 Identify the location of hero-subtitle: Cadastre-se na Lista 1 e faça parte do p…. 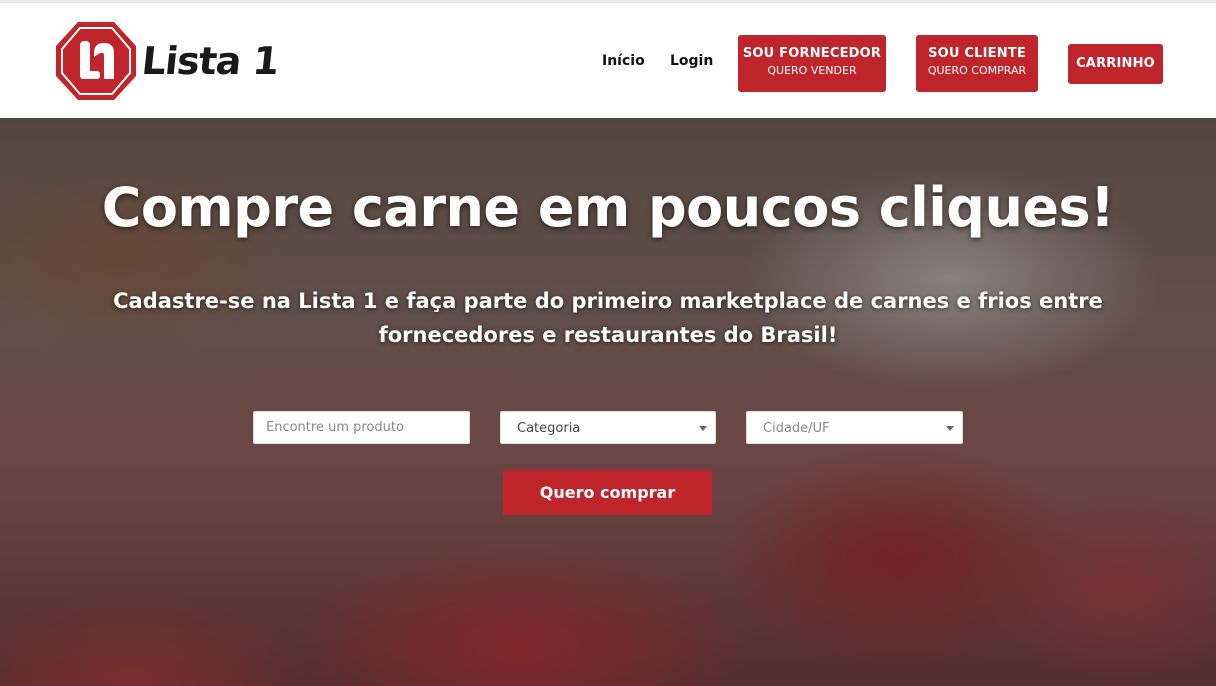
(608, 318).